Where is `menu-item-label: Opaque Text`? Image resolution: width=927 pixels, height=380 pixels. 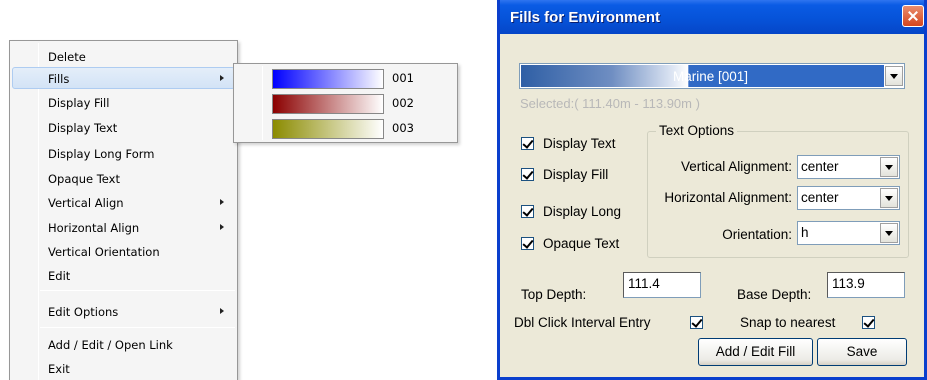
menu-item-label: Opaque Text is located at coordinates (84, 179).